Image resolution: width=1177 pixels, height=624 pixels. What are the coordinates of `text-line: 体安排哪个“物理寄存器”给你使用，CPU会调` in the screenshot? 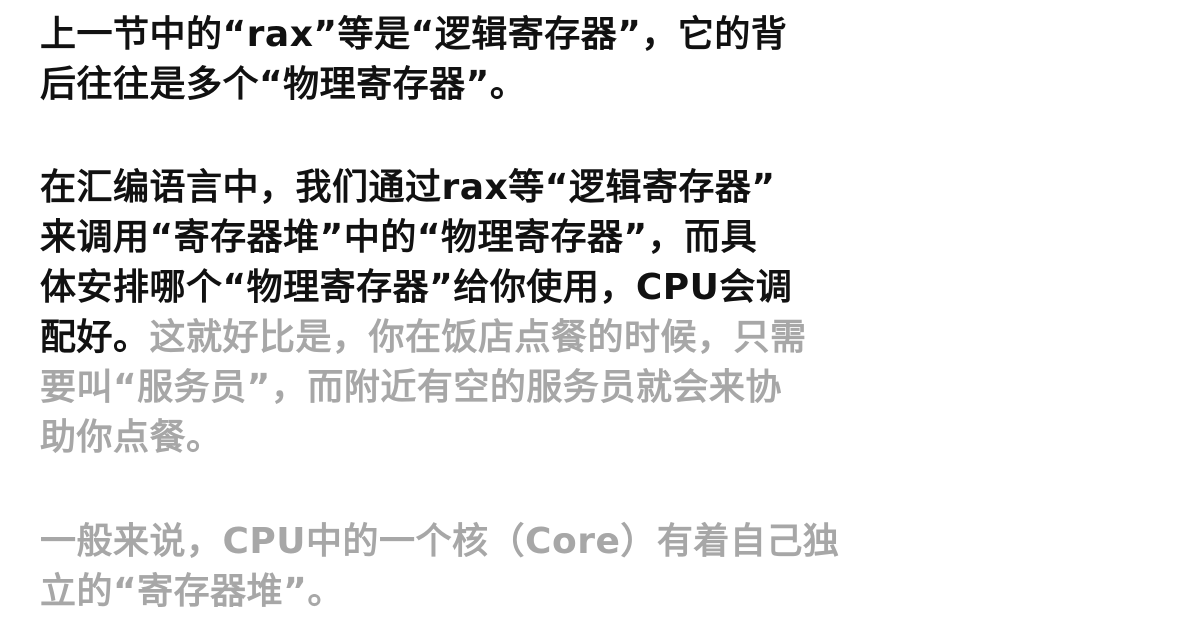 It's located at (423, 288).